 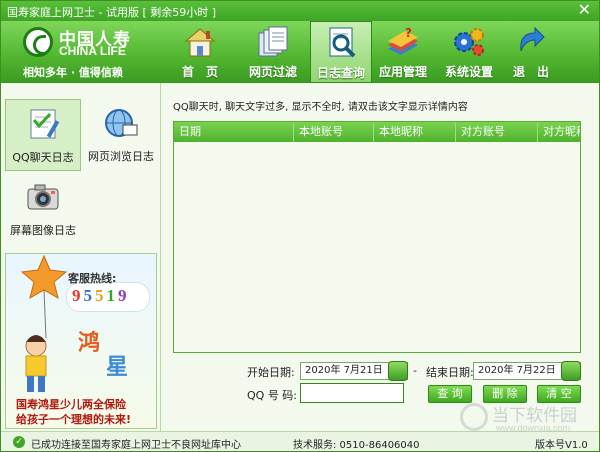 What do you see at coordinates (43, 157) in the screenshot?
I see `sidebar-item-label: QQ聊天日志` at bounding box center [43, 157].